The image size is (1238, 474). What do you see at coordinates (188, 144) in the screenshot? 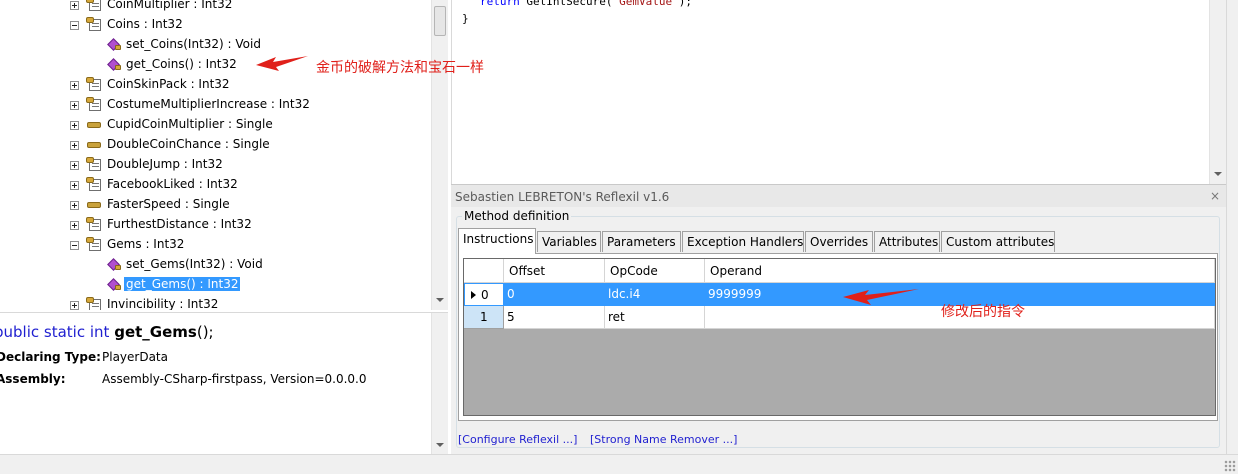
I see `tree-item-label: DoubleCoinChance : Single` at bounding box center [188, 144].